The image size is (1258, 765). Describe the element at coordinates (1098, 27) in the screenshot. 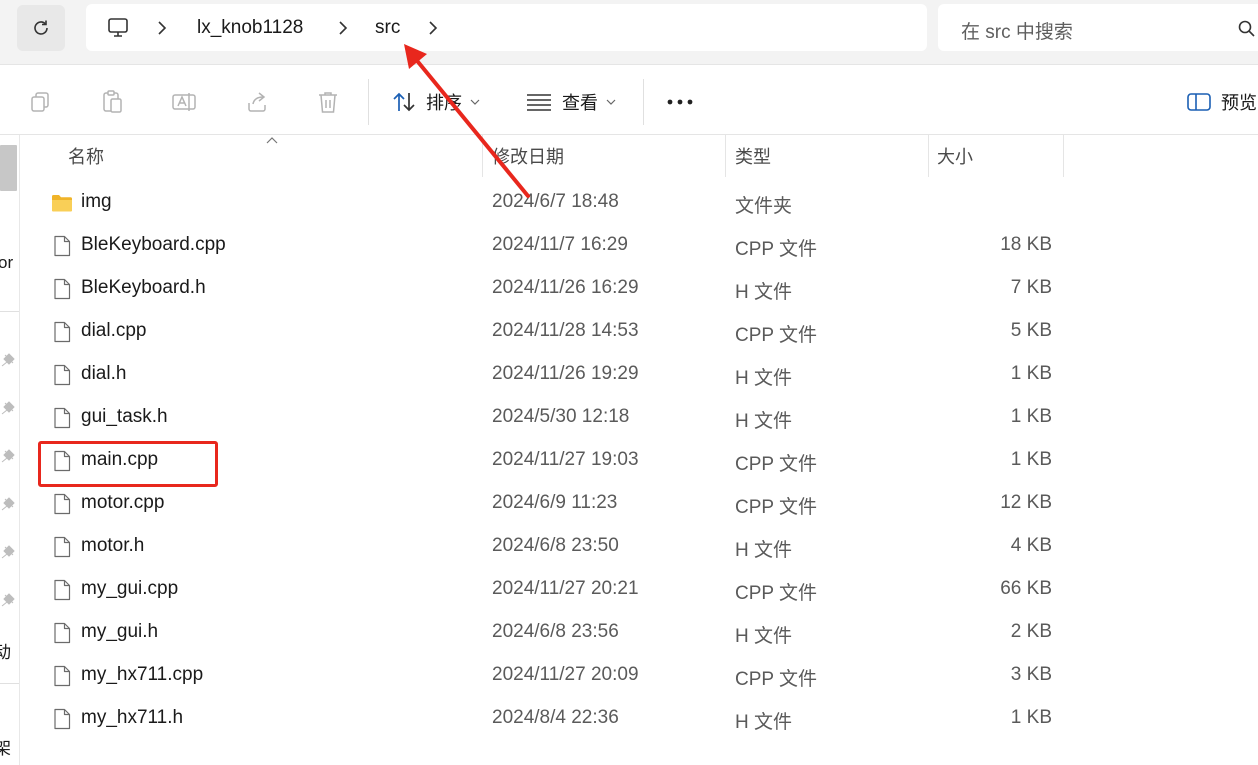

I see `search-box: 在 src 中搜索` at that location.